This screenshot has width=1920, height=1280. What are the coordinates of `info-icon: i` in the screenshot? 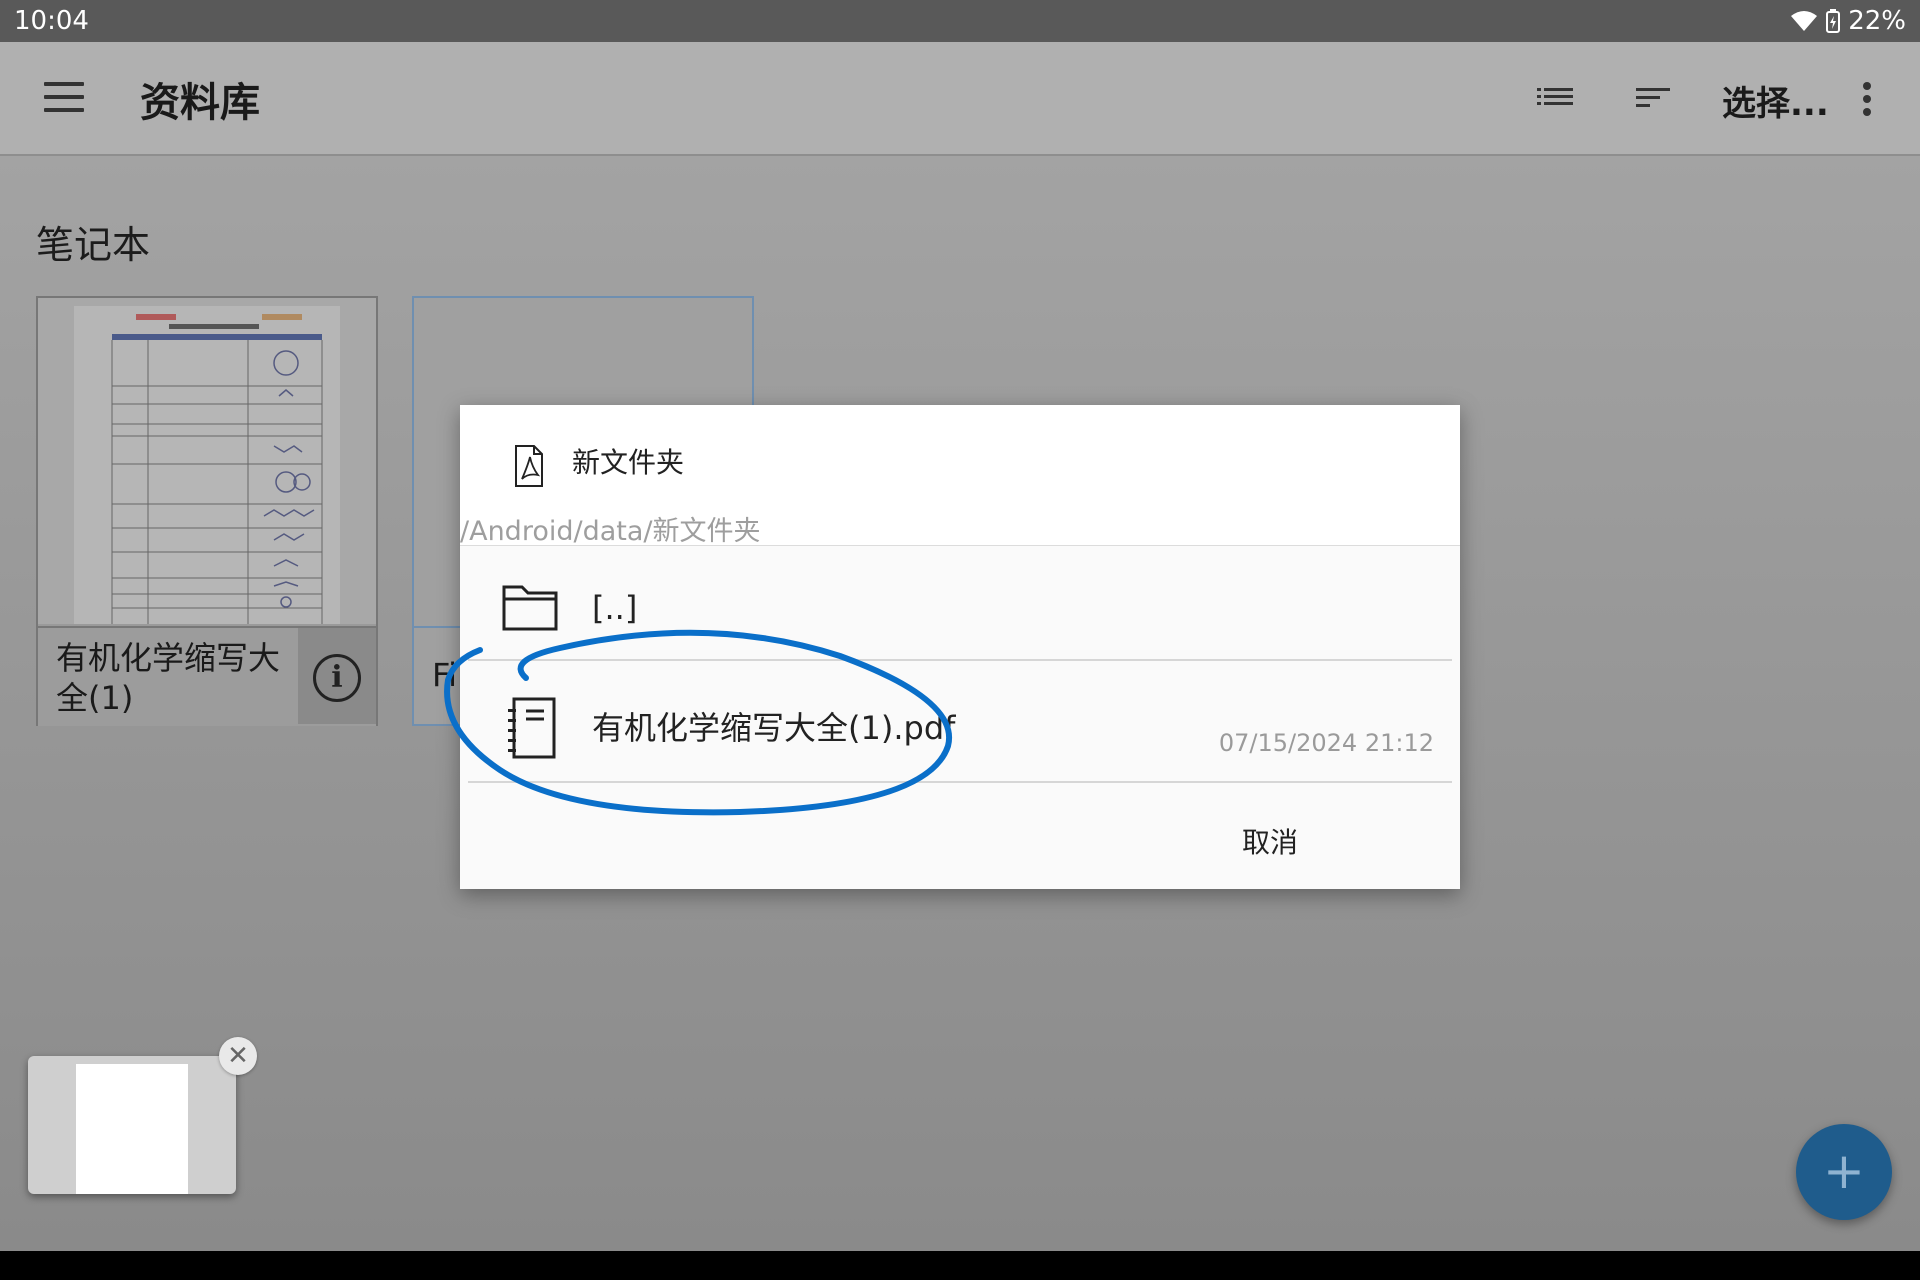 It's located at (337, 678).